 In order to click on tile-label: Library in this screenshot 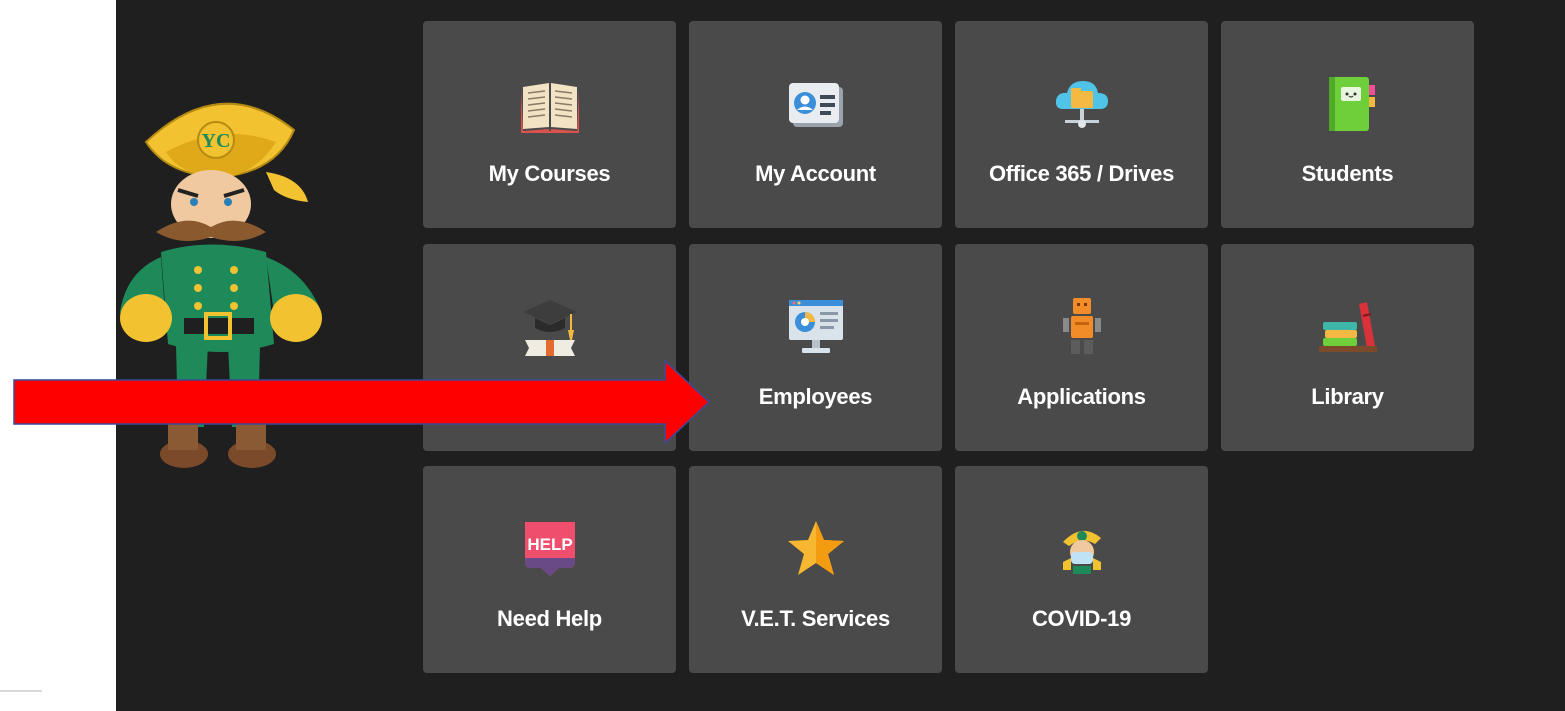, I will do `click(1347, 396)`.